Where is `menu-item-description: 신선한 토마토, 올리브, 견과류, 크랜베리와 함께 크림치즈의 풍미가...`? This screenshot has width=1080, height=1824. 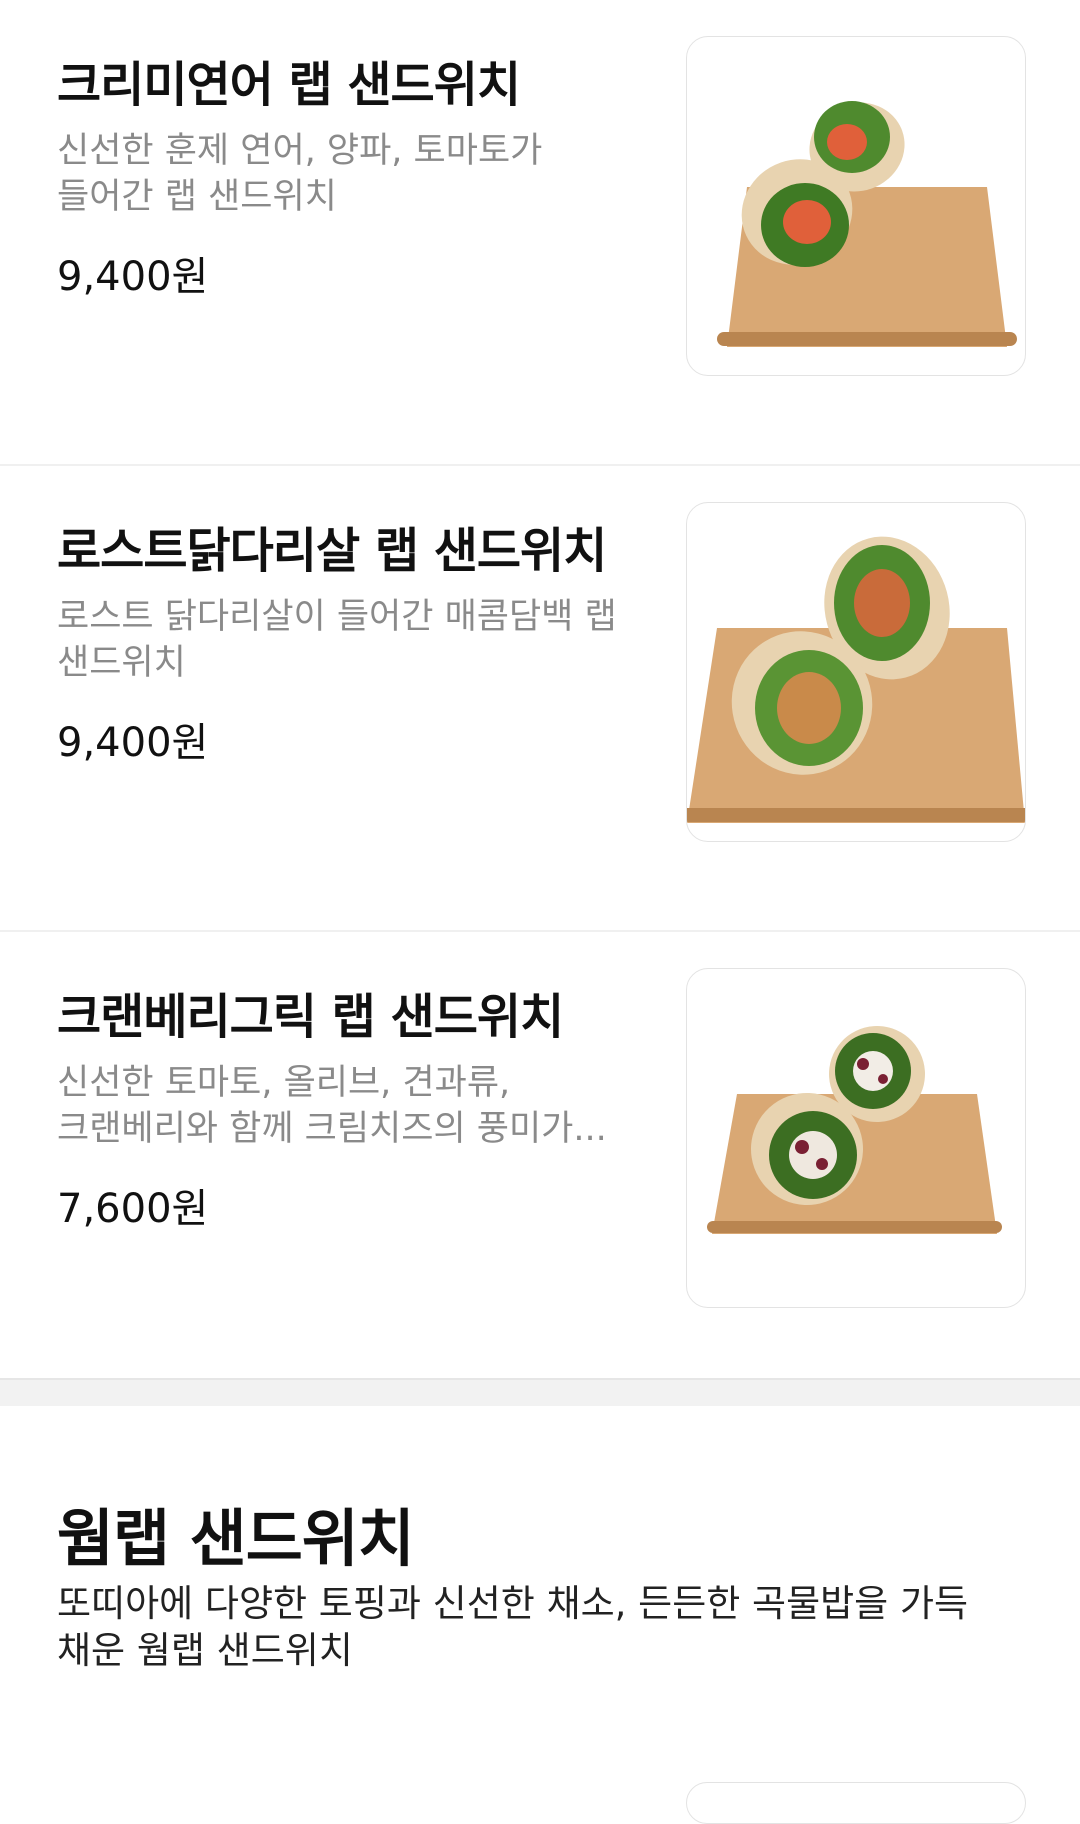
menu-item-description: 신선한 토마토, 올리브, 견과류, 크랜베리와 함께 크림치즈의 풍미가... is located at coordinates (362, 1106).